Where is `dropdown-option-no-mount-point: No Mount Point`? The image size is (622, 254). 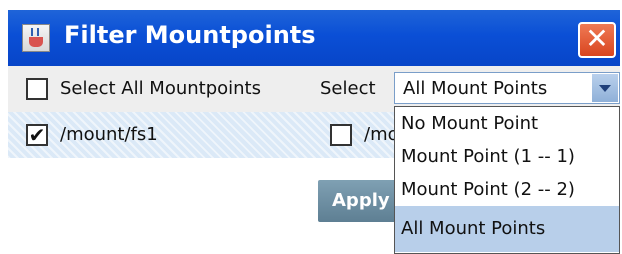
dropdown-option-no-mount-point: No Mount Point is located at coordinates (507, 123).